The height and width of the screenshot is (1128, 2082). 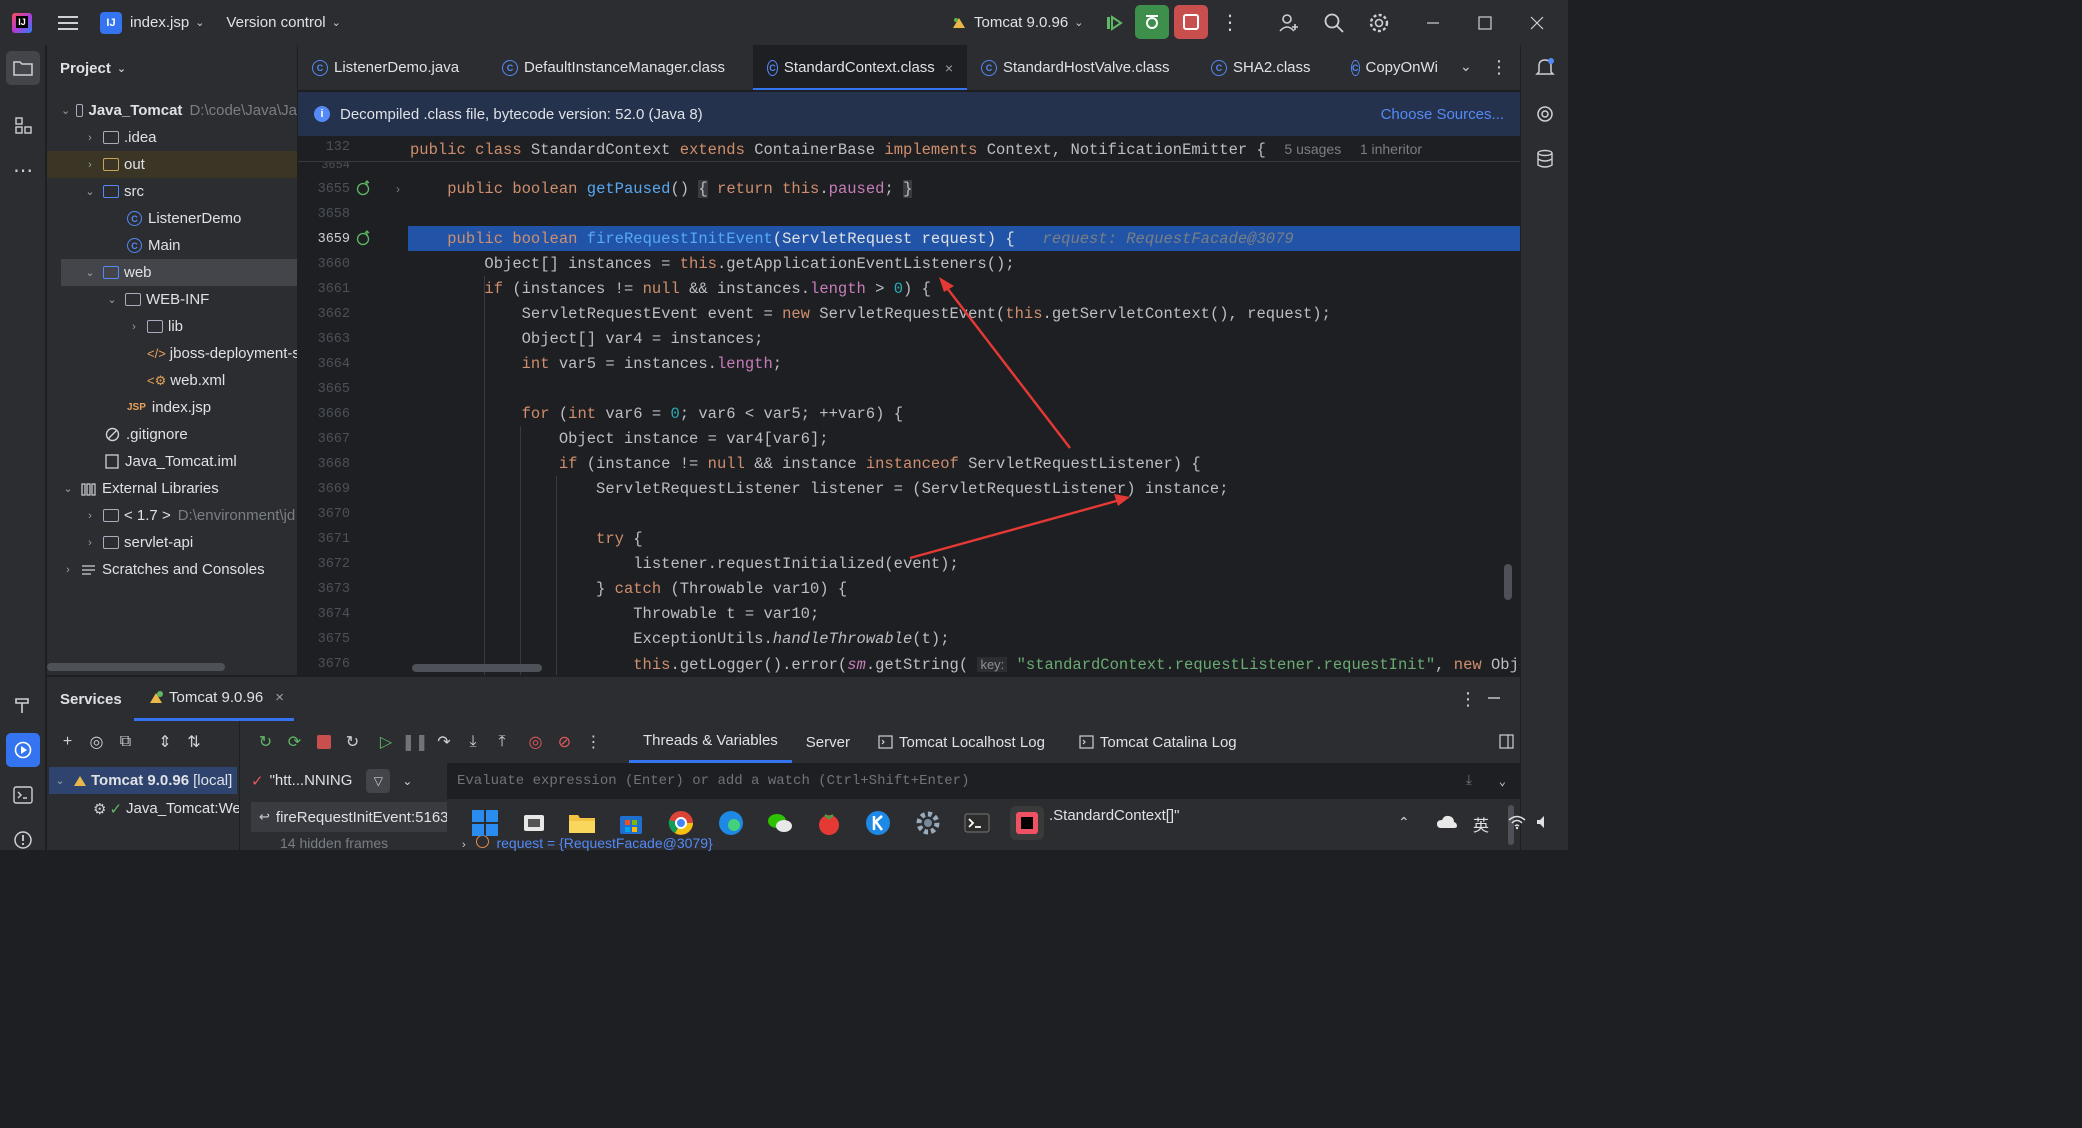 I want to click on tab-copyonwrite: C CopyOnWi, so click(x=1392, y=67).